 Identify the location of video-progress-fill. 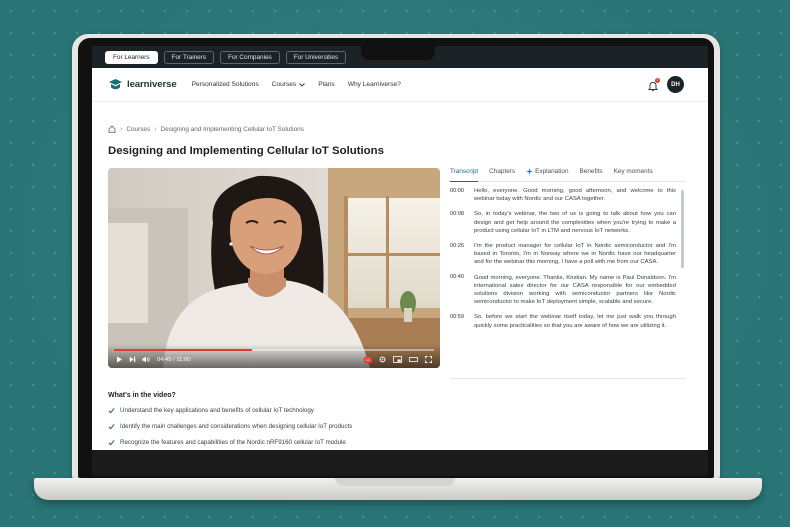
(183, 350).